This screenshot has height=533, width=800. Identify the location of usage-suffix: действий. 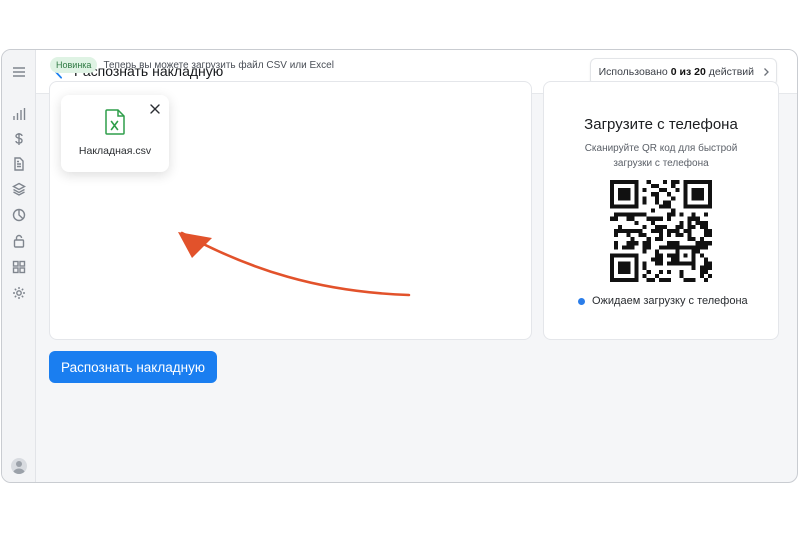
(731, 72).